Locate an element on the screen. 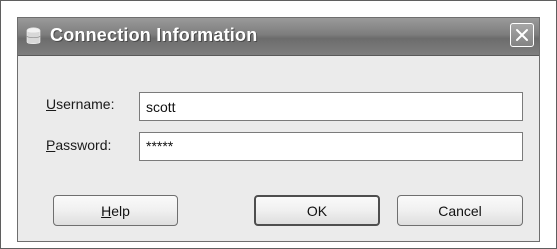 This screenshot has height=249, width=557. password-label: Password: is located at coordinates (79, 145).